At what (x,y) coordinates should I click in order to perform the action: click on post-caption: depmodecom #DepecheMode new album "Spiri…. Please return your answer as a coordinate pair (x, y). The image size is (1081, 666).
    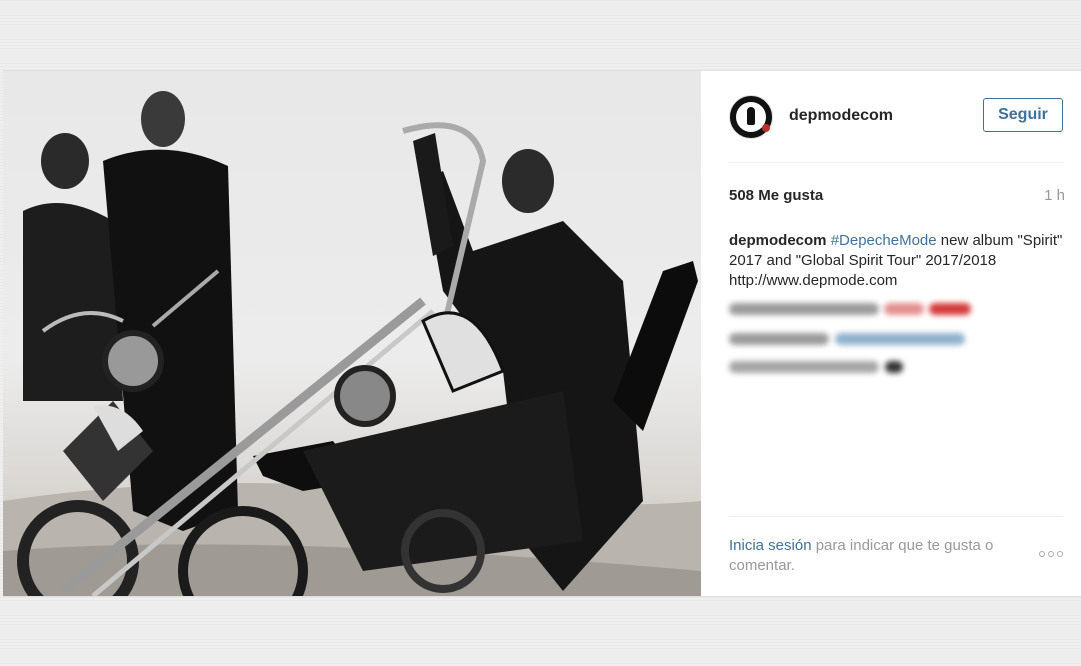
    Looking at the image, I should click on (899, 261).